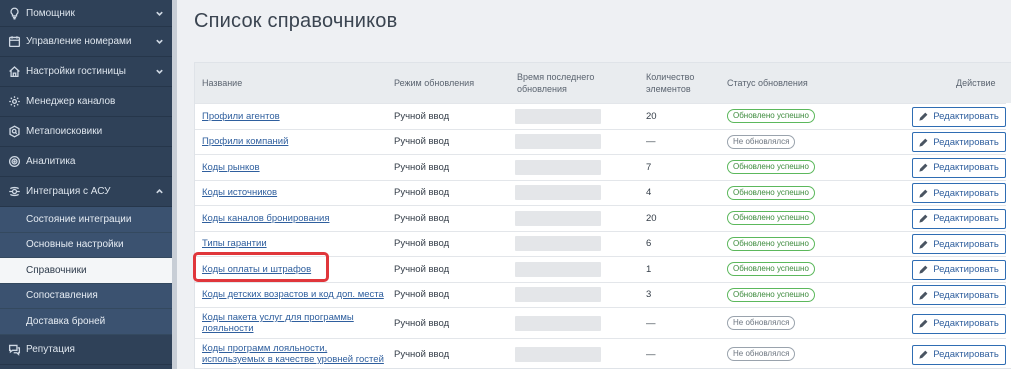 The height and width of the screenshot is (369, 1011). Describe the element at coordinates (294, 244) in the screenshot. I see `directory-name-cell: Типы гарантии` at that location.